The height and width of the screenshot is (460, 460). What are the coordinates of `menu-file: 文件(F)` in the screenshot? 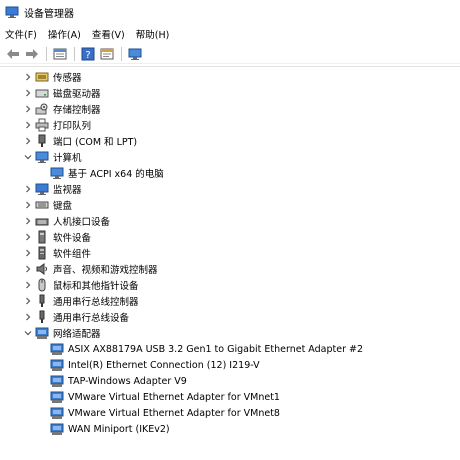 It's located at (21, 34).